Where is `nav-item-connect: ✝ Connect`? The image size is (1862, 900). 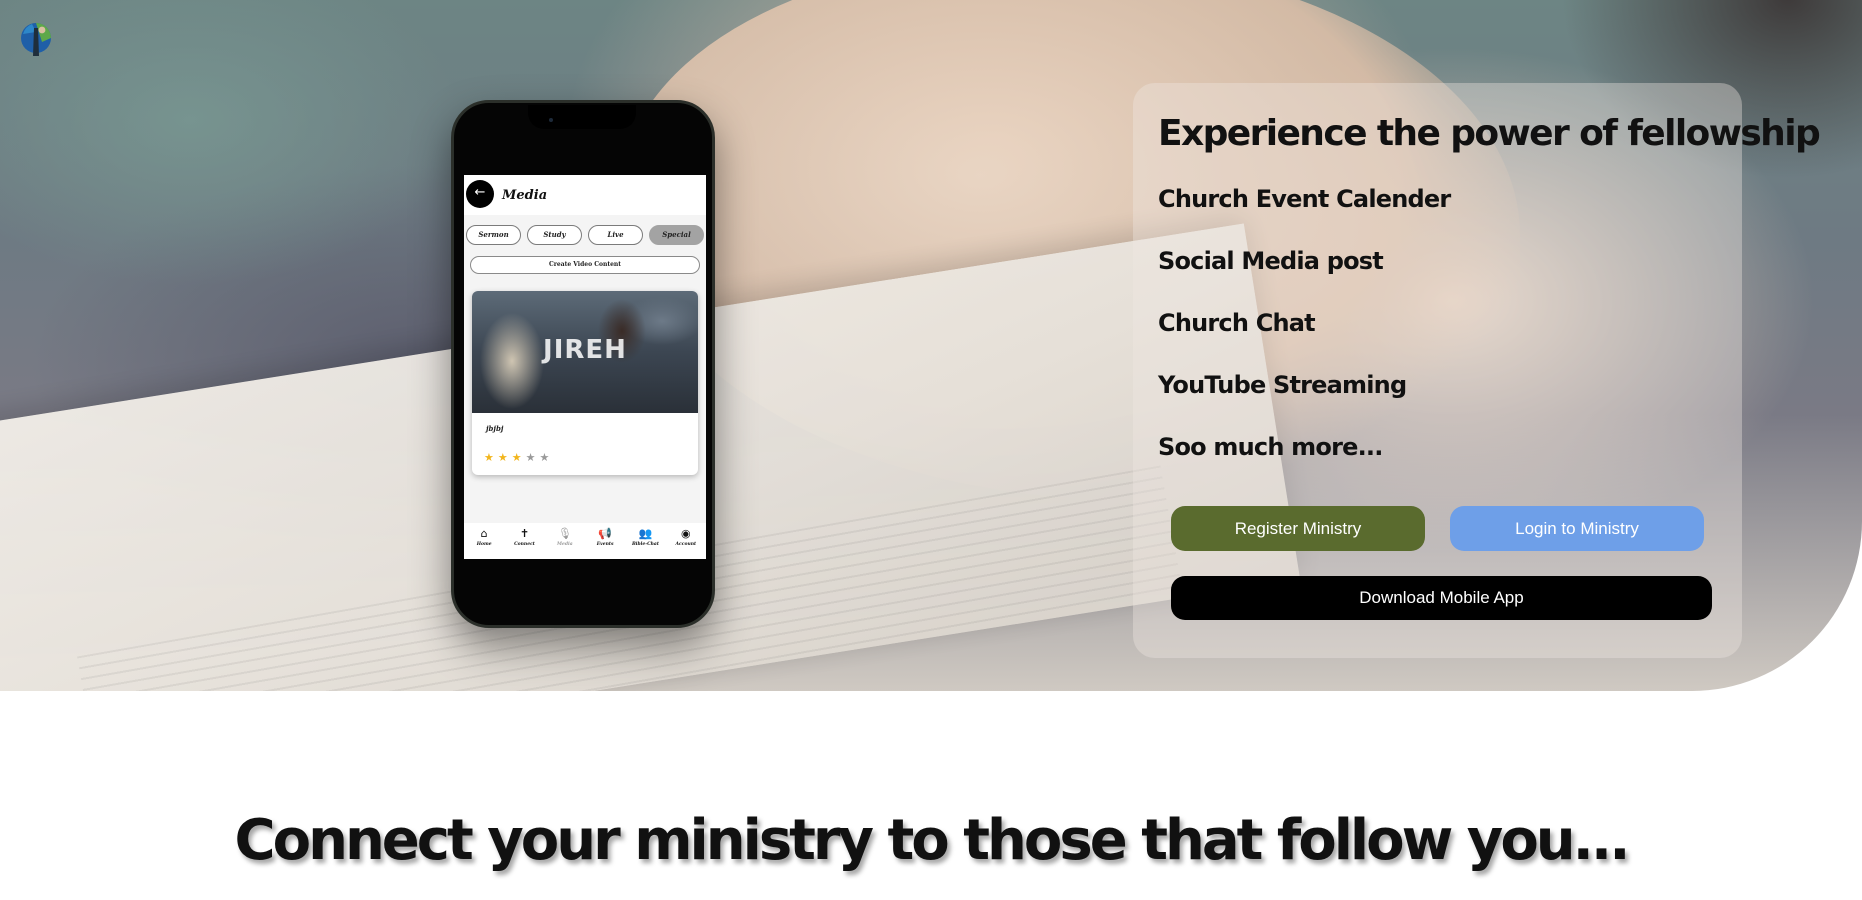 nav-item-connect: ✝ Connect is located at coordinates (524, 537).